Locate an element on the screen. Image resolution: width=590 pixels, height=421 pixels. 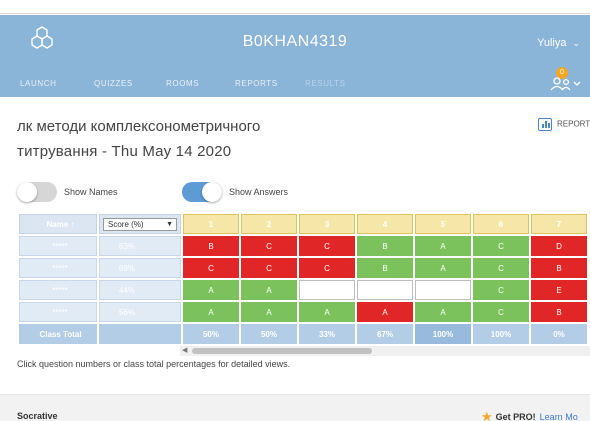
footer: Socrative ★ Get PRO! Learn Mo is located at coordinates (295, 407).